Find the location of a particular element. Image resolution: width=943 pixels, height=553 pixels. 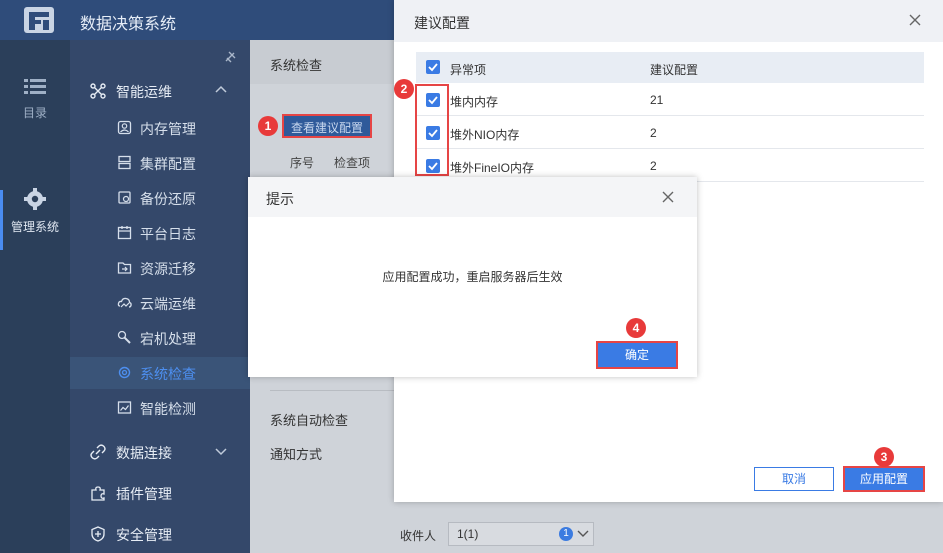

nav-item-migration: 资源迁移 is located at coordinates (160, 268).